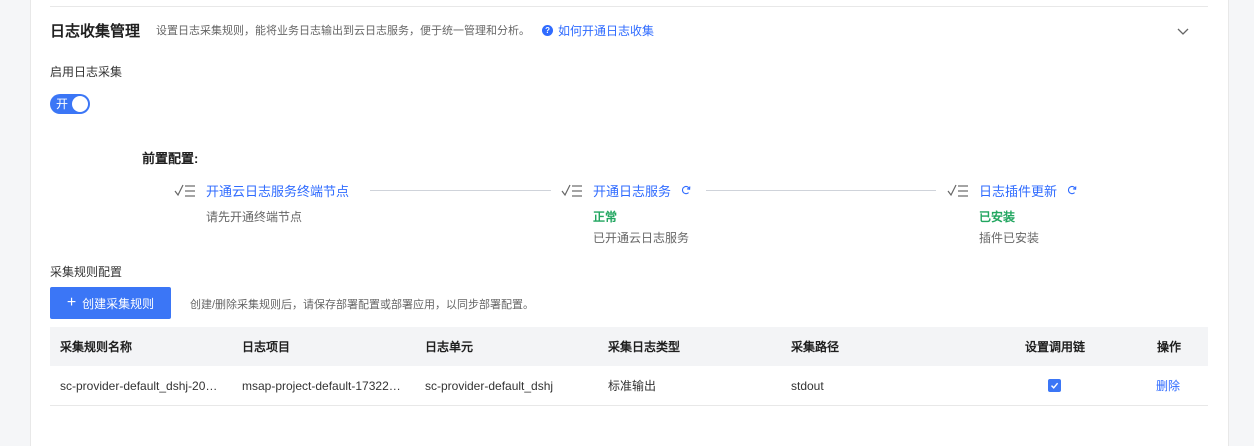 Image resolution: width=1254 pixels, height=446 pixels. Describe the element at coordinates (1009, 238) in the screenshot. I see `step-desc: 插件已安装` at that location.